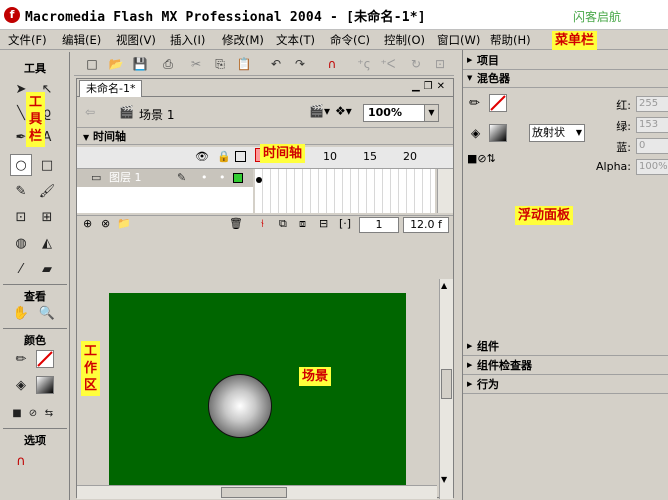 This screenshot has height=500, width=668. Describe the element at coordinates (565, 366) in the screenshot. I see `panel-component-inspector-header: 组件检查器` at that location.